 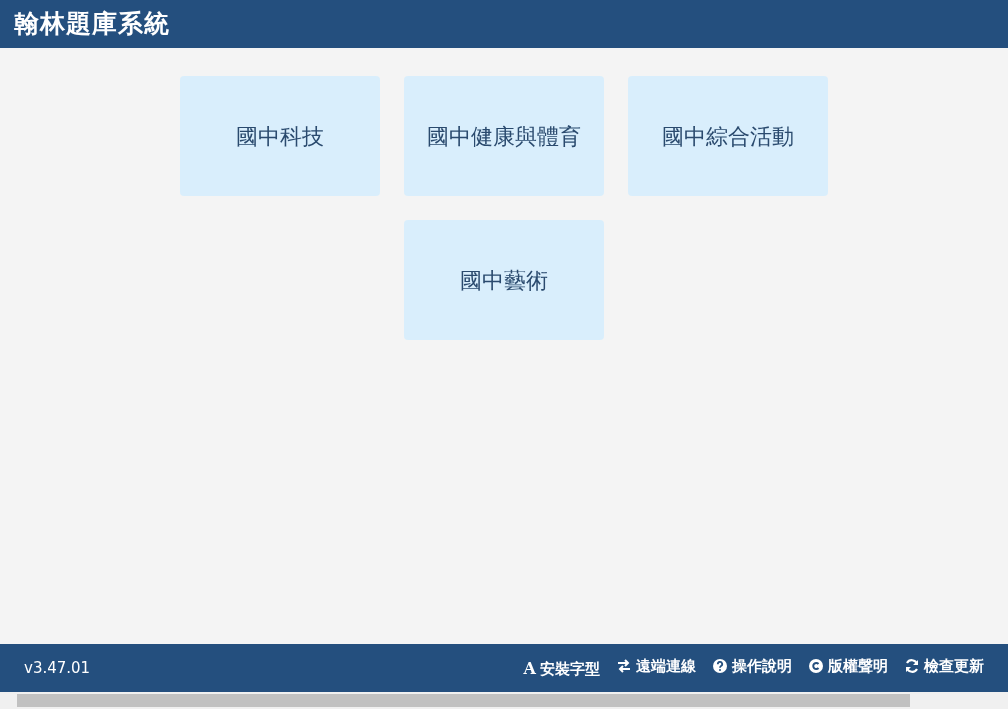 I want to click on font-icon: A, so click(x=529, y=669).